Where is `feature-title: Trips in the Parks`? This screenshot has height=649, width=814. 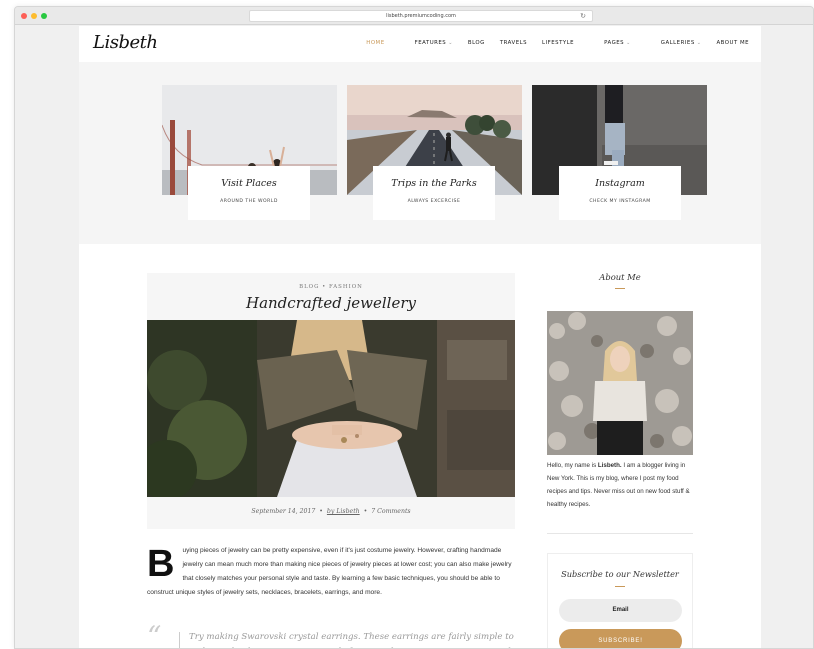 feature-title: Trips in the Parks is located at coordinates (434, 183).